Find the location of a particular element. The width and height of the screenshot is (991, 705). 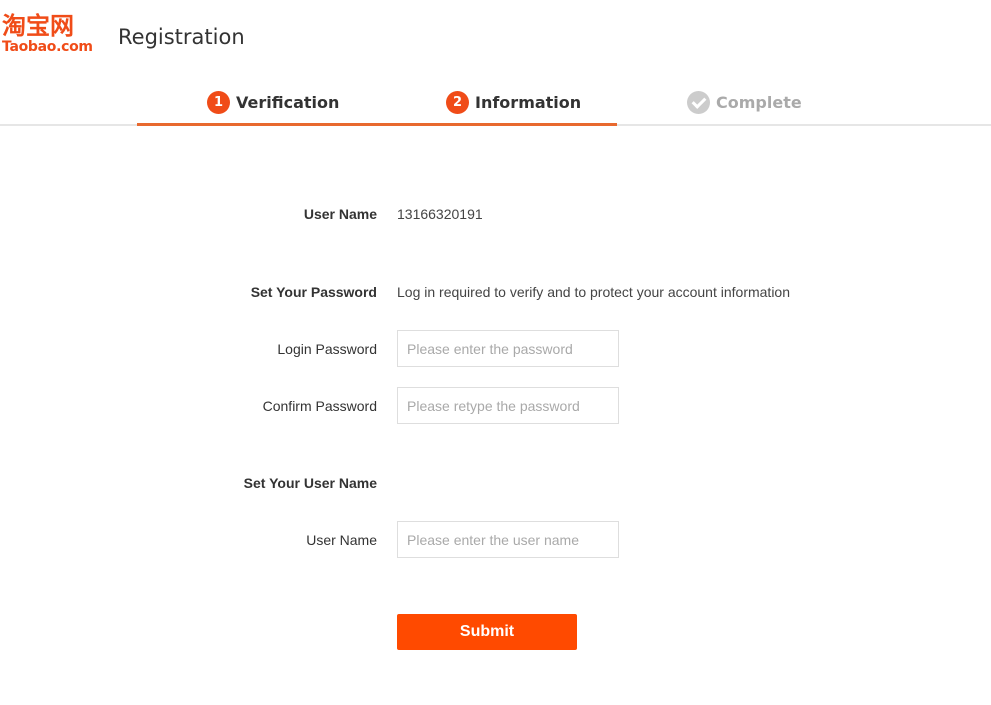

step-number-badge: 1 is located at coordinates (218, 102).